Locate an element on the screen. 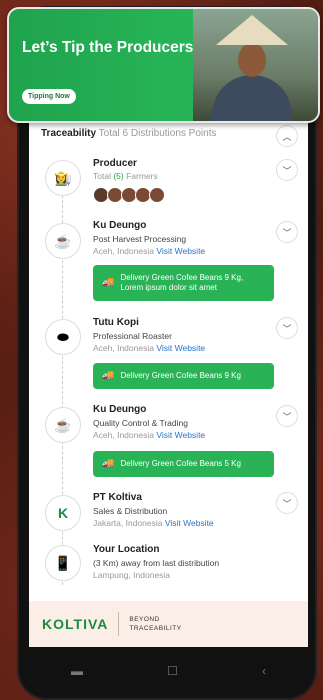 This screenshot has height=700, width=323. avatar is located at coordinates (157, 195).